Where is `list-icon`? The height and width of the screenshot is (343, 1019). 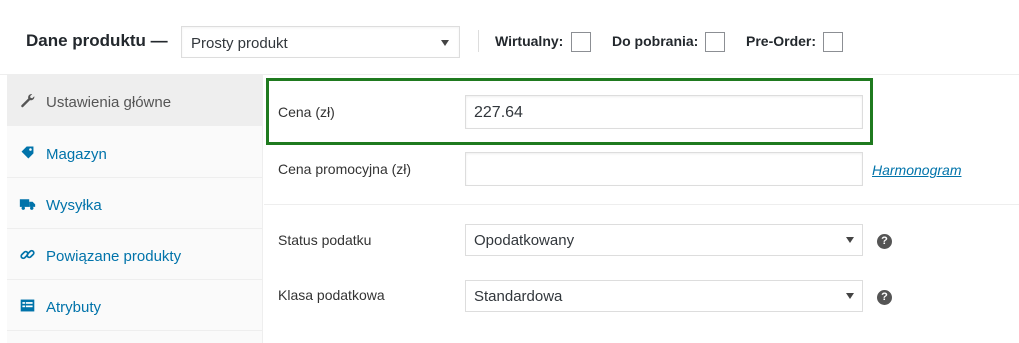
list-icon is located at coordinates (27, 305).